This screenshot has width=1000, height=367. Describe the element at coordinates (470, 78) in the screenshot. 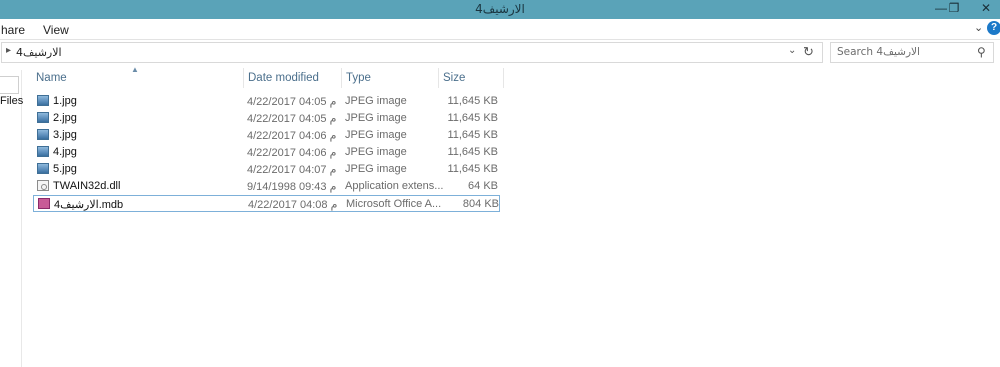

I see `column-header-size: Size` at that location.